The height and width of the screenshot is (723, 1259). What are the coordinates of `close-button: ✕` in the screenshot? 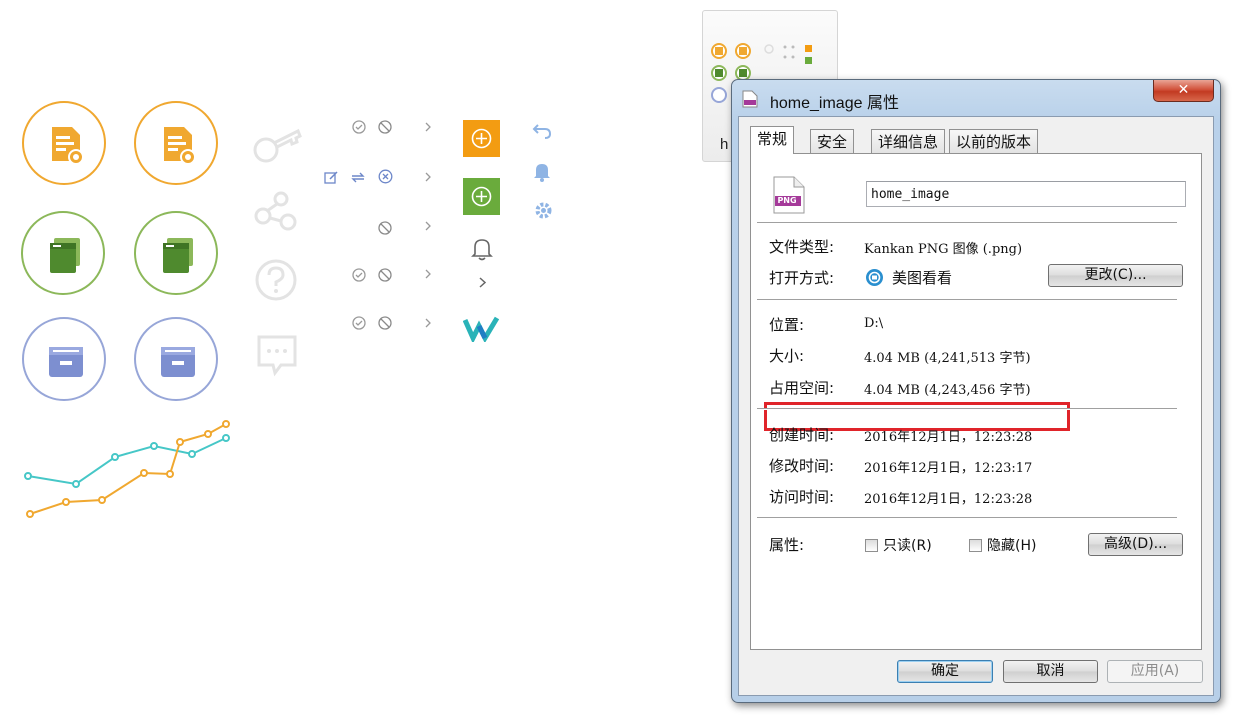 It's located at (1183, 91).